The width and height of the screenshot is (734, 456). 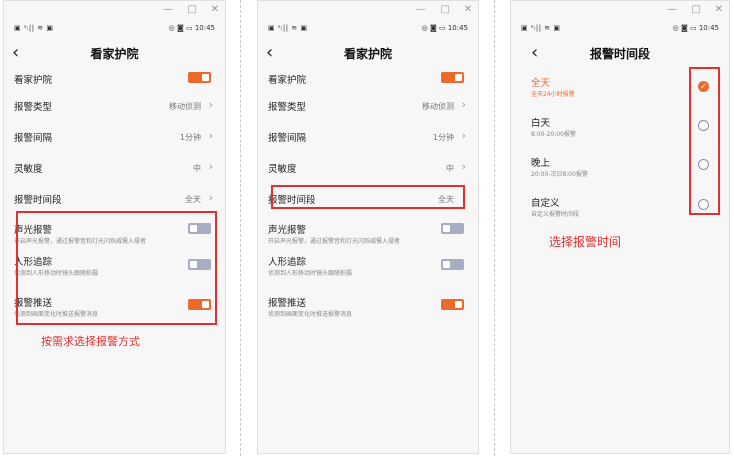 I want to click on settings-row-human-tracking: 人形追踪 侦测到人形移动时镜头跟随拍摄, so click(x=368, y=266).